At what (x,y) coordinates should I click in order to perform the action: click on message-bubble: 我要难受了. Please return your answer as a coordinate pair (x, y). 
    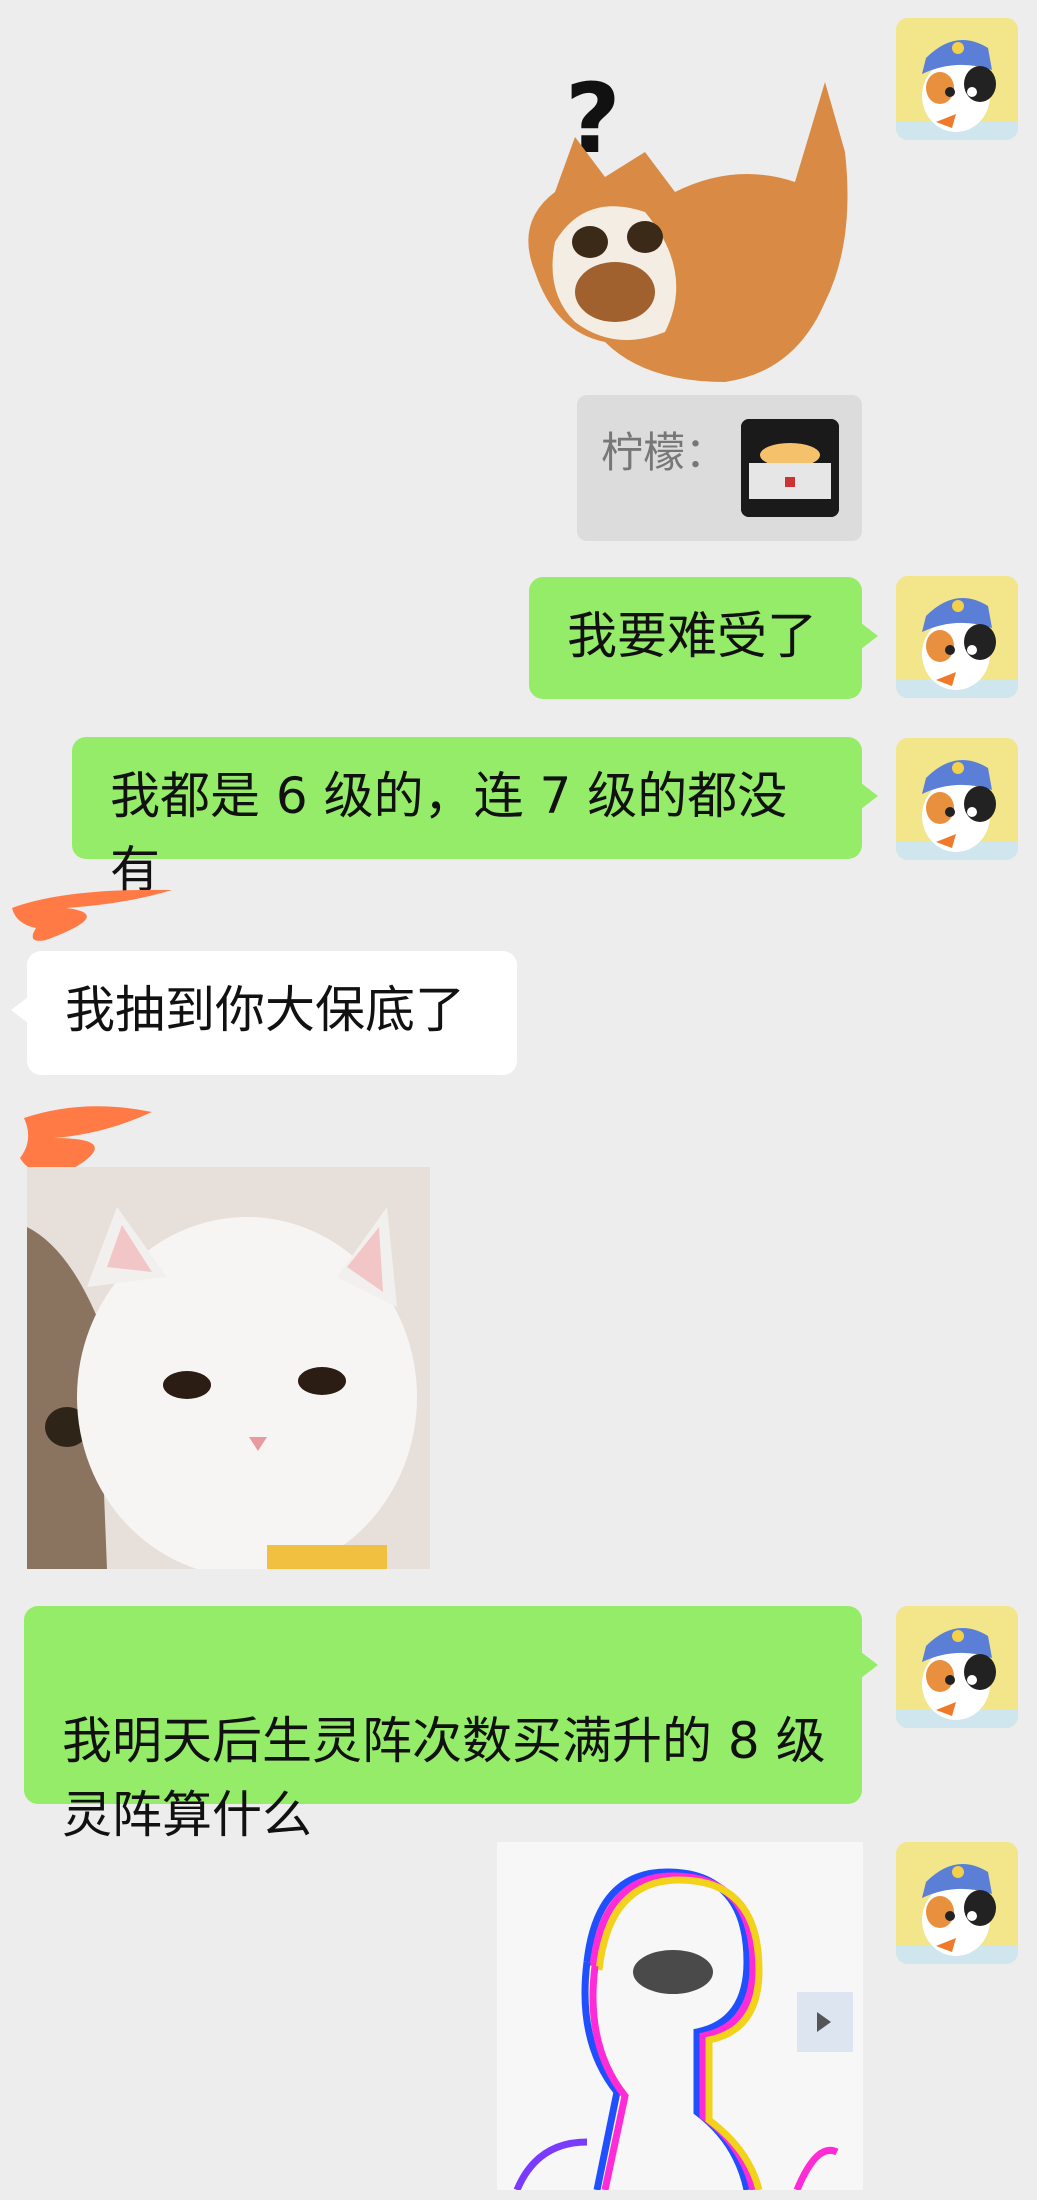
    Looking at the image, I should click on (703, 638).